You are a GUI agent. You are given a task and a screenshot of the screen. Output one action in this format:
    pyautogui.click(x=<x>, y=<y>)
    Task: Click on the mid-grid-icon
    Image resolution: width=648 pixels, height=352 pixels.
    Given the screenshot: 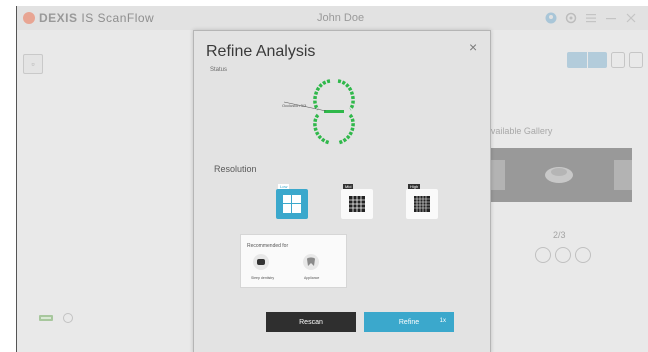 What is the action you would take?
    pyautogui.click(x=357, y=204)
    